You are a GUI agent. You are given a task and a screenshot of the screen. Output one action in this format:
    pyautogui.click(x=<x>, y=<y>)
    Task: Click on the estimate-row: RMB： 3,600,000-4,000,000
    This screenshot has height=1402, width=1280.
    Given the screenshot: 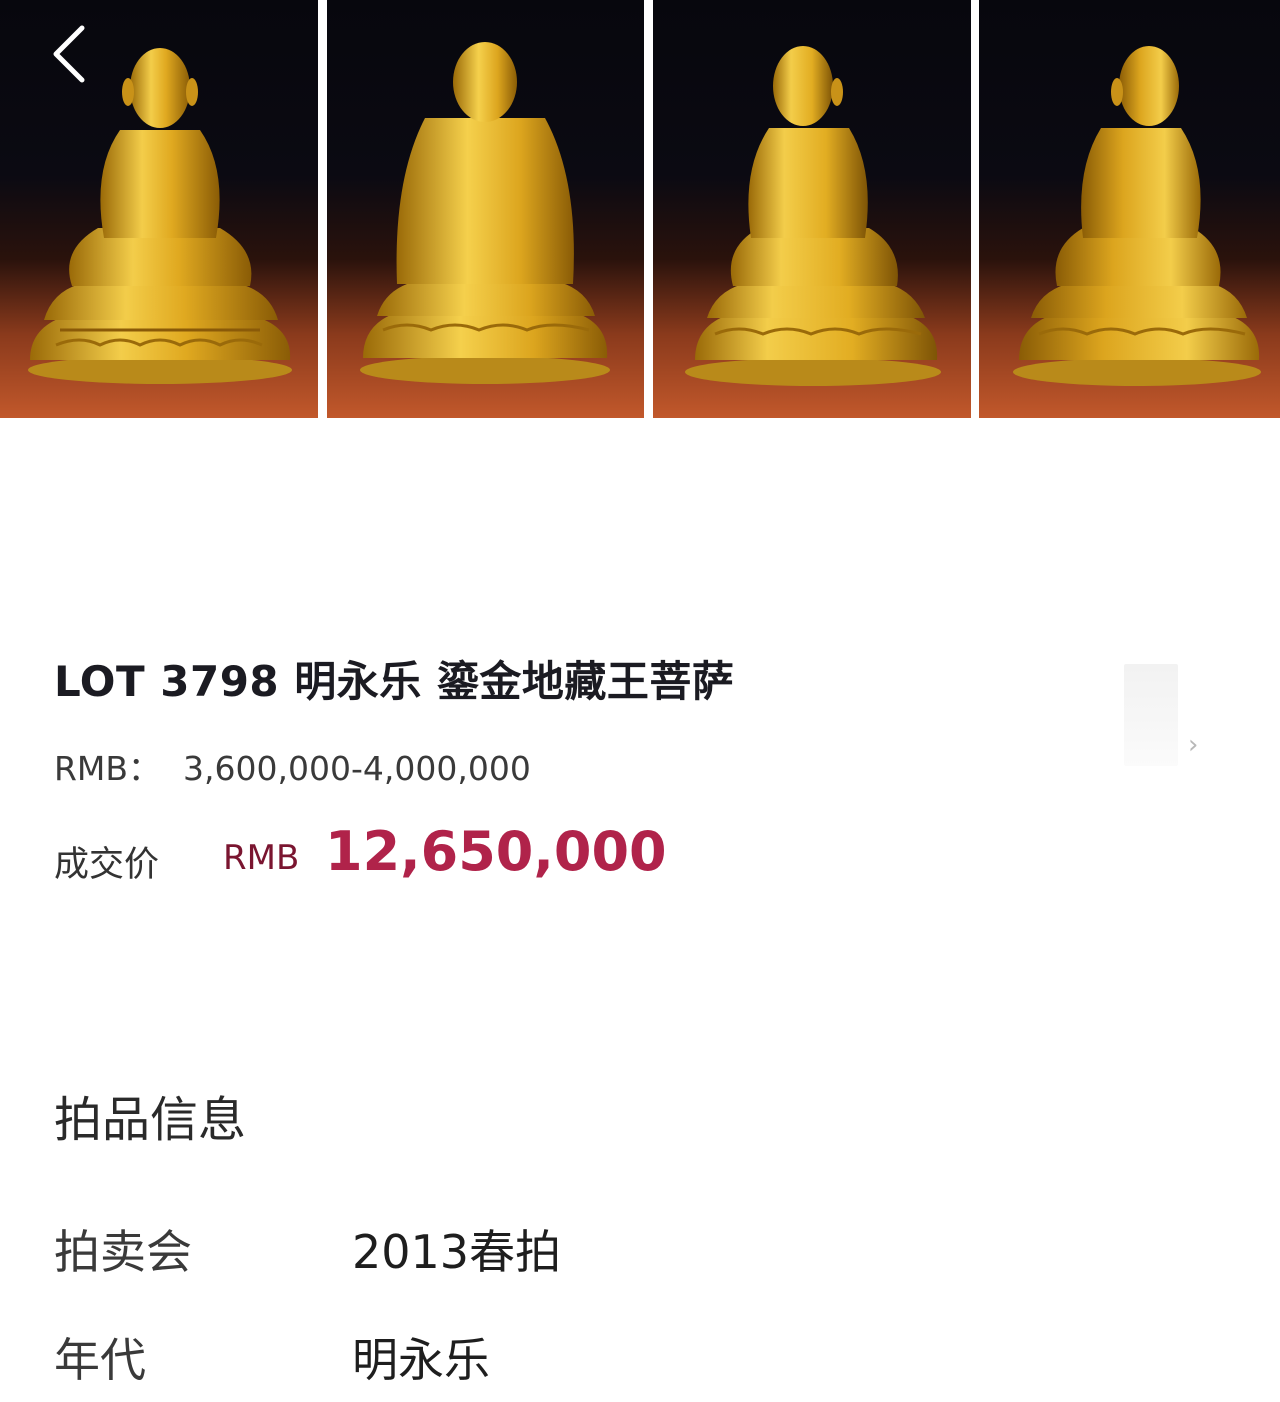 What is the action you would take?
    pyautogui.click(x=292, y=766)
    